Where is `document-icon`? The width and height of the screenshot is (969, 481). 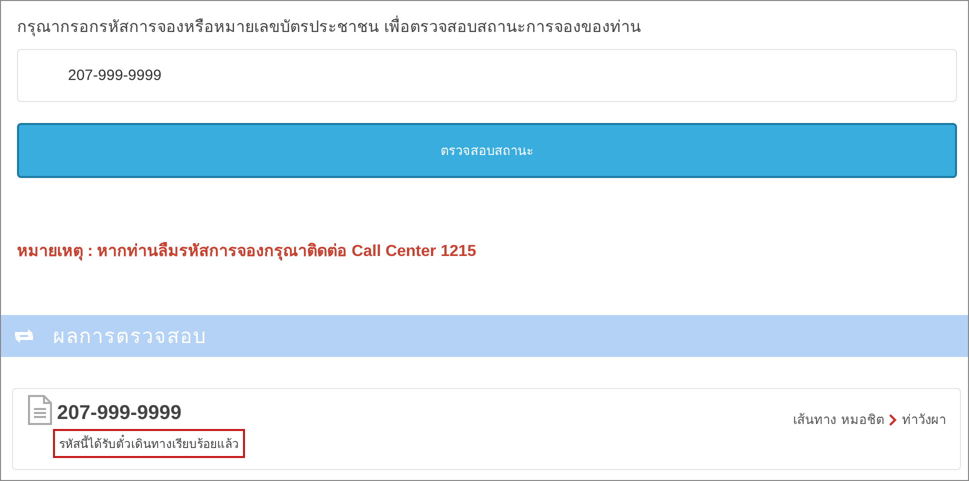
document-icon is located at coordinates (40, 410).